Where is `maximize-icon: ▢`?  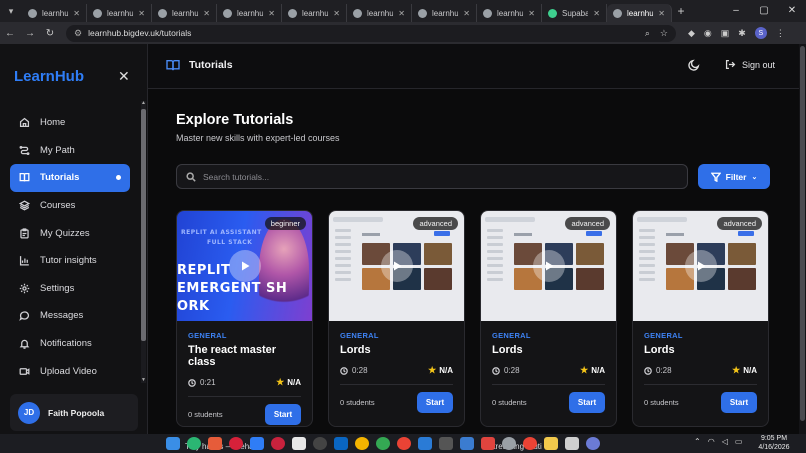 maximize-icon: ▢ is located at coordinates (764, 11).